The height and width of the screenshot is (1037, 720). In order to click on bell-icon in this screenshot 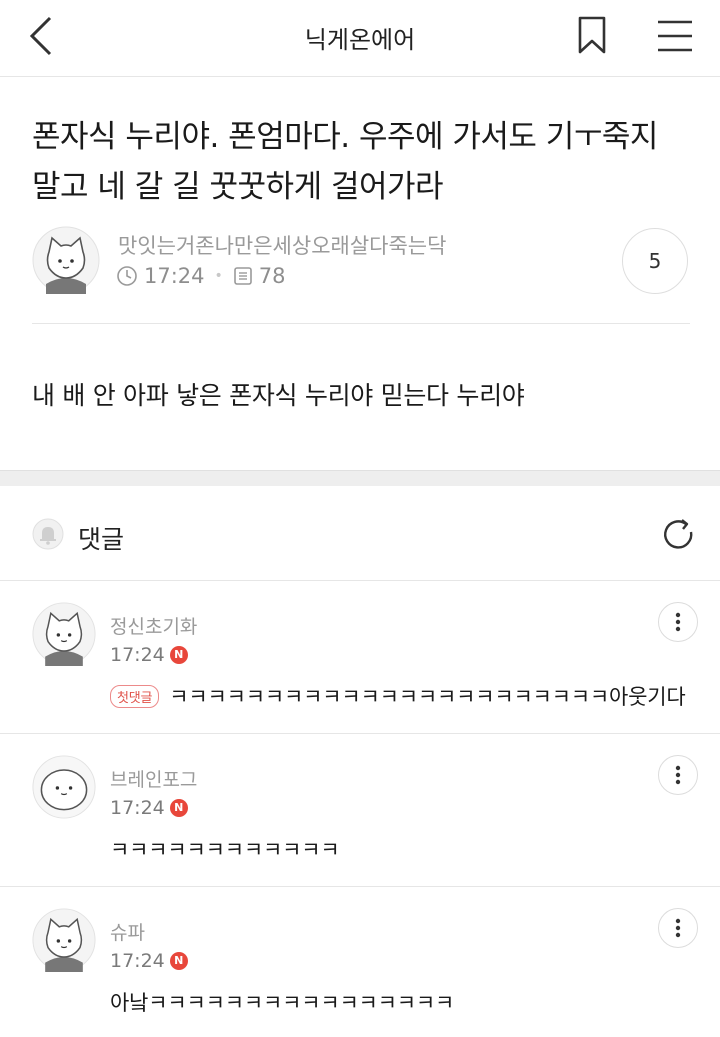, I will do `click(48, 534)`.